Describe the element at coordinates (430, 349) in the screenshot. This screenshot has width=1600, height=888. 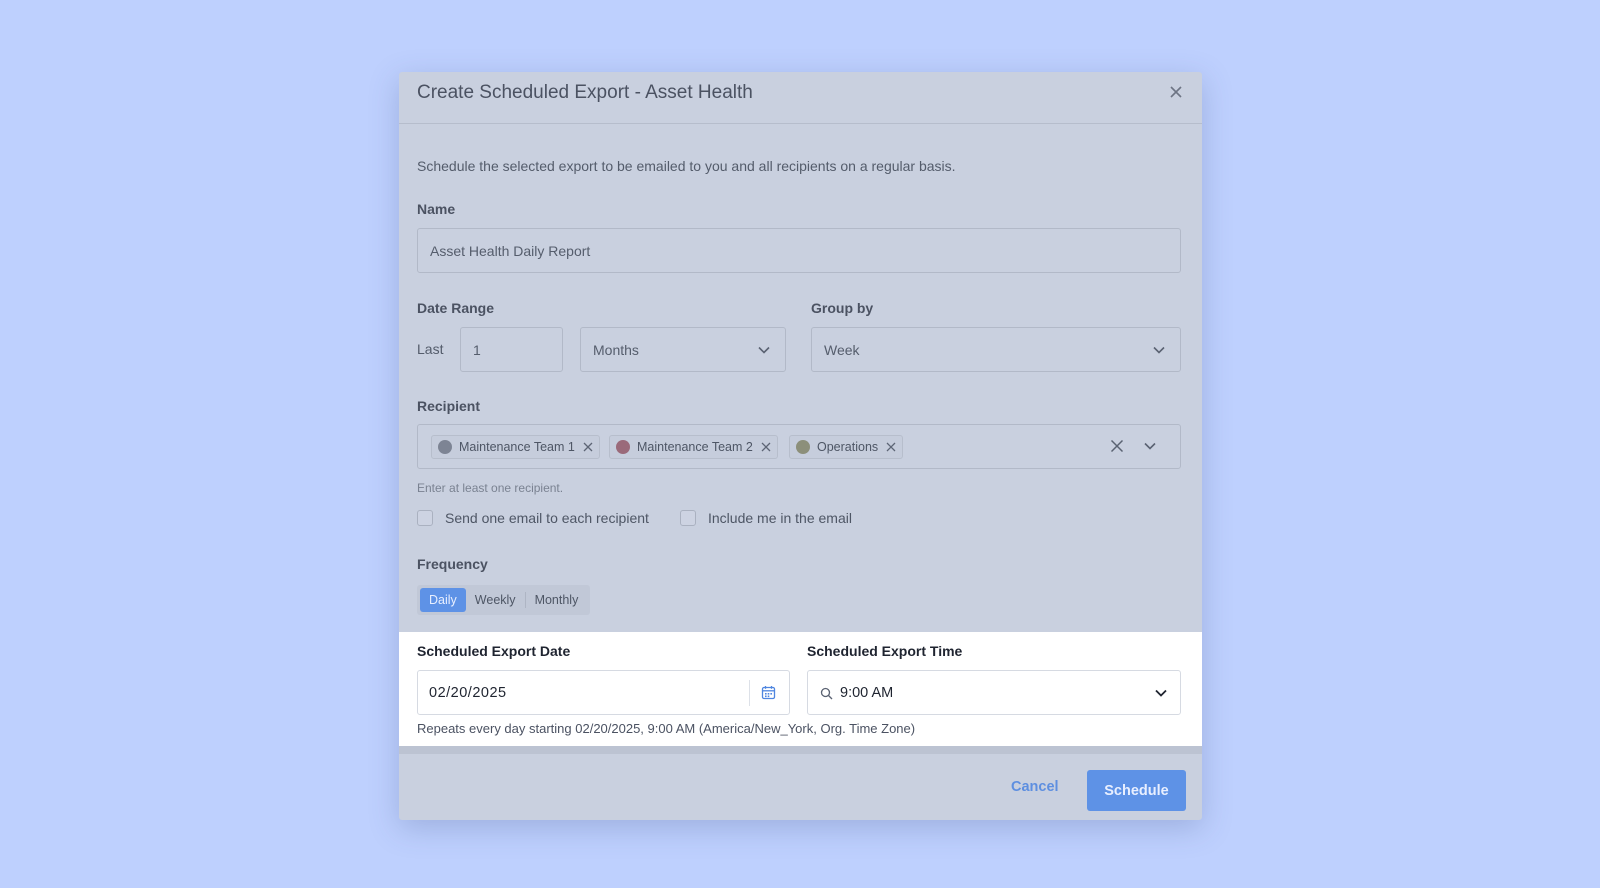
I see `date-range-prefix: Last` at that location.